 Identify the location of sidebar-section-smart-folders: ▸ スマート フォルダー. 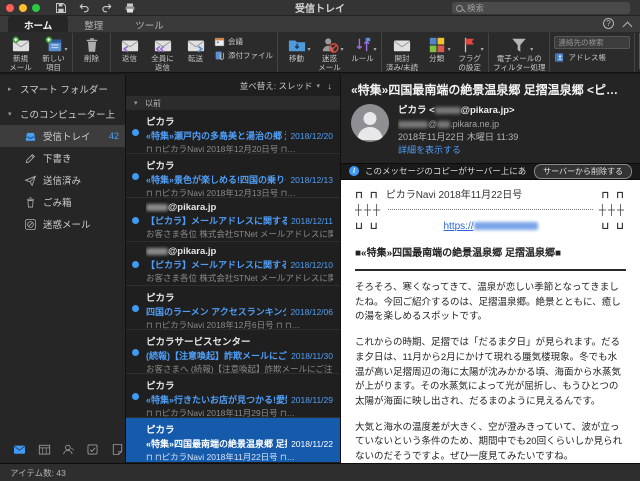
(62, 87).